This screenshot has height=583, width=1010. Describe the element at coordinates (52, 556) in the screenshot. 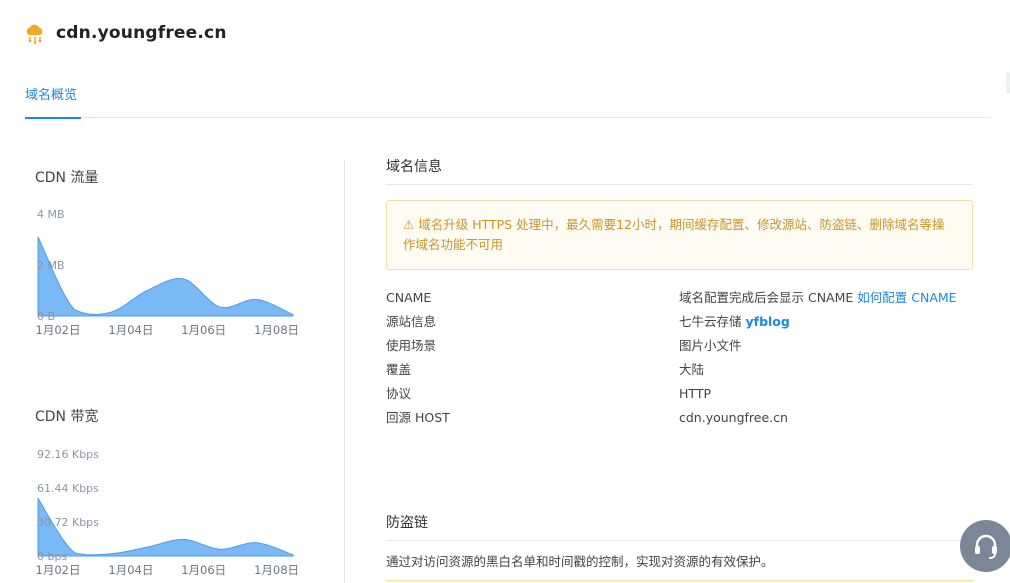

I see `y-tick-label: 0 bps` at that location.